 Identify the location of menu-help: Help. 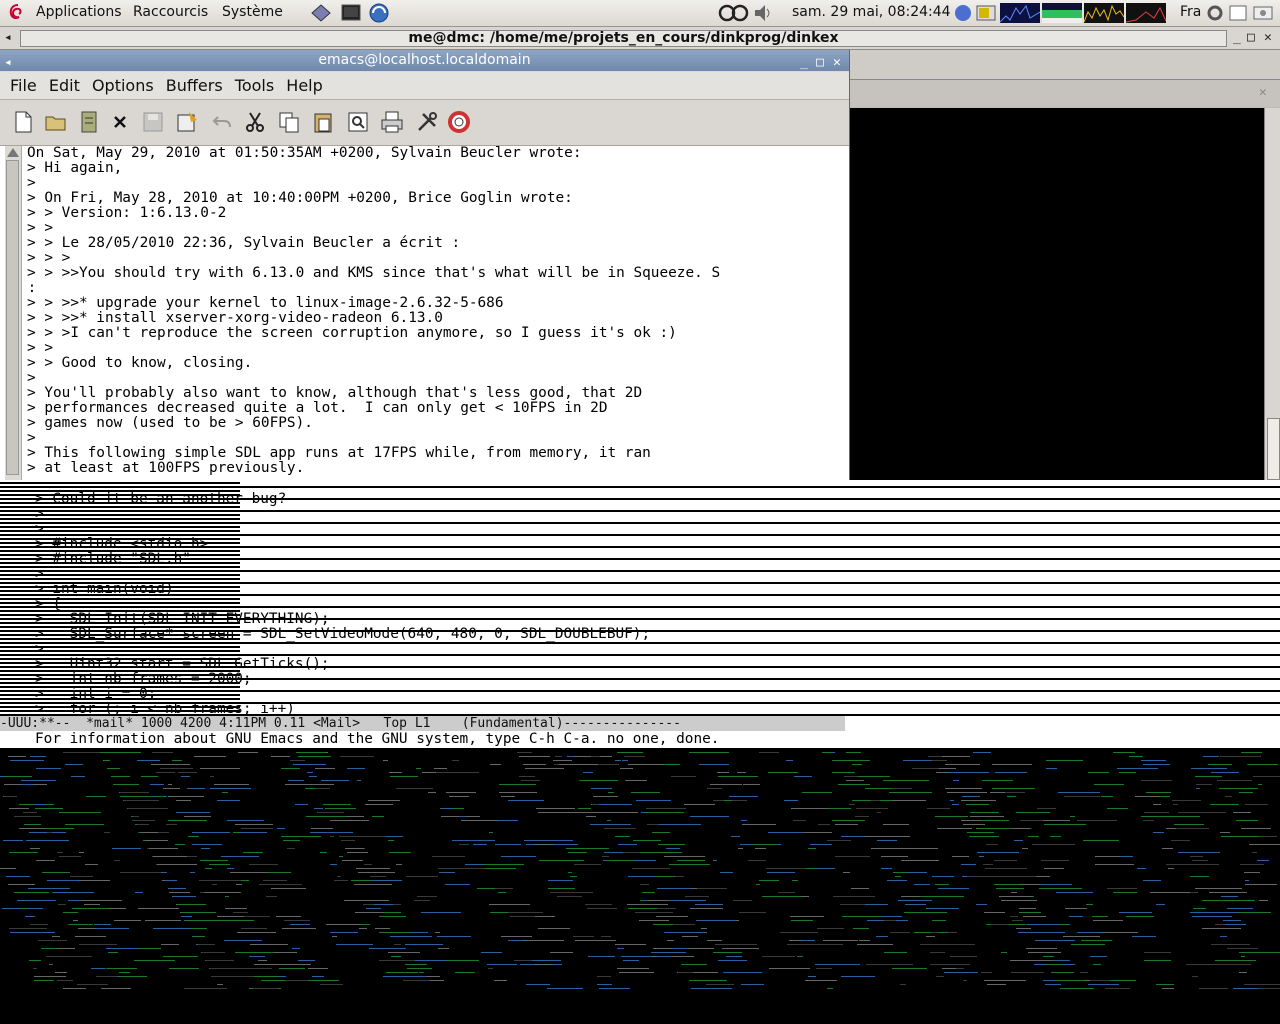
(304, 83).